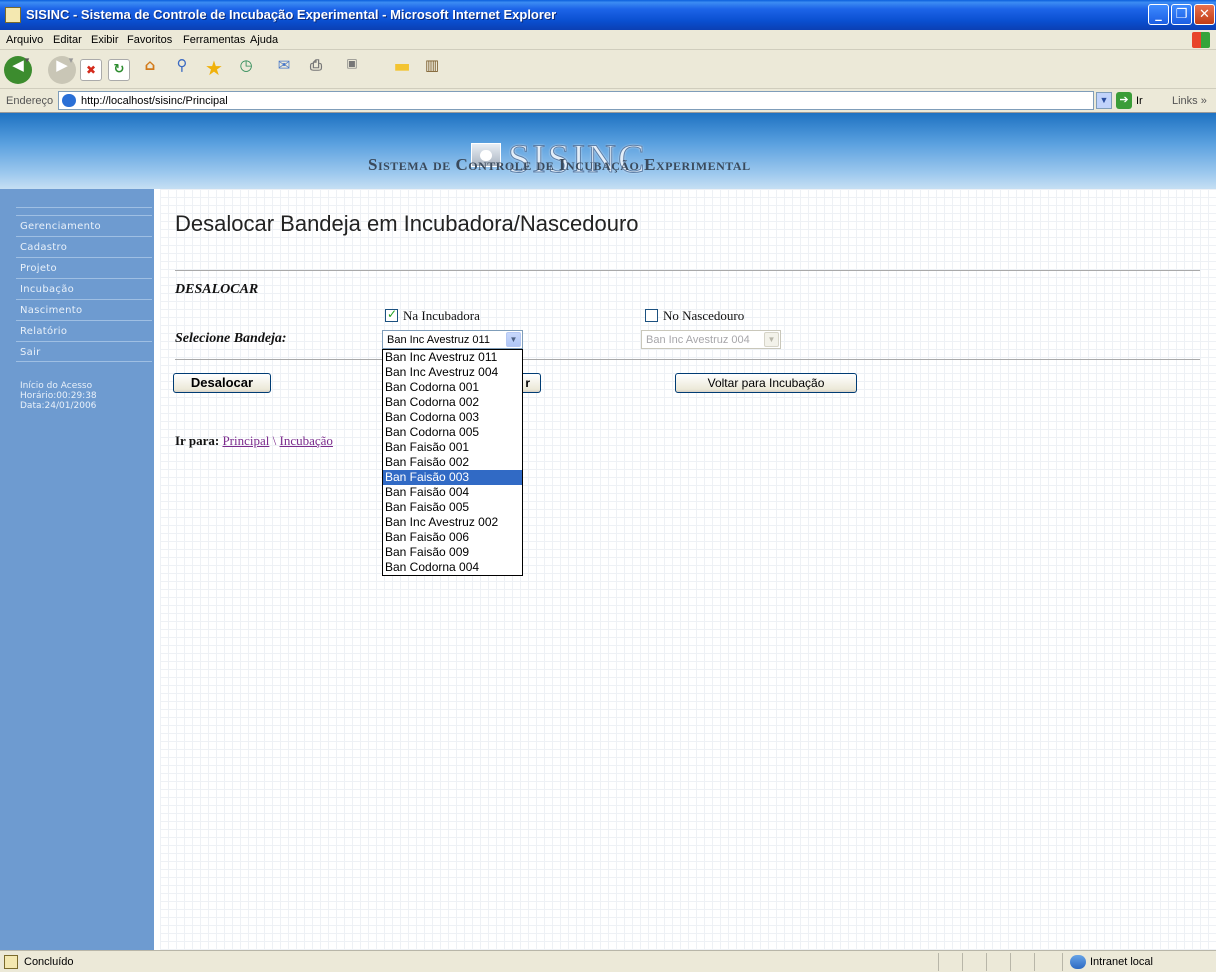 This screenshot has width=1216, height=972. I want to click on checkbox-incubadora: Na Incubadora, so click(432, 315).